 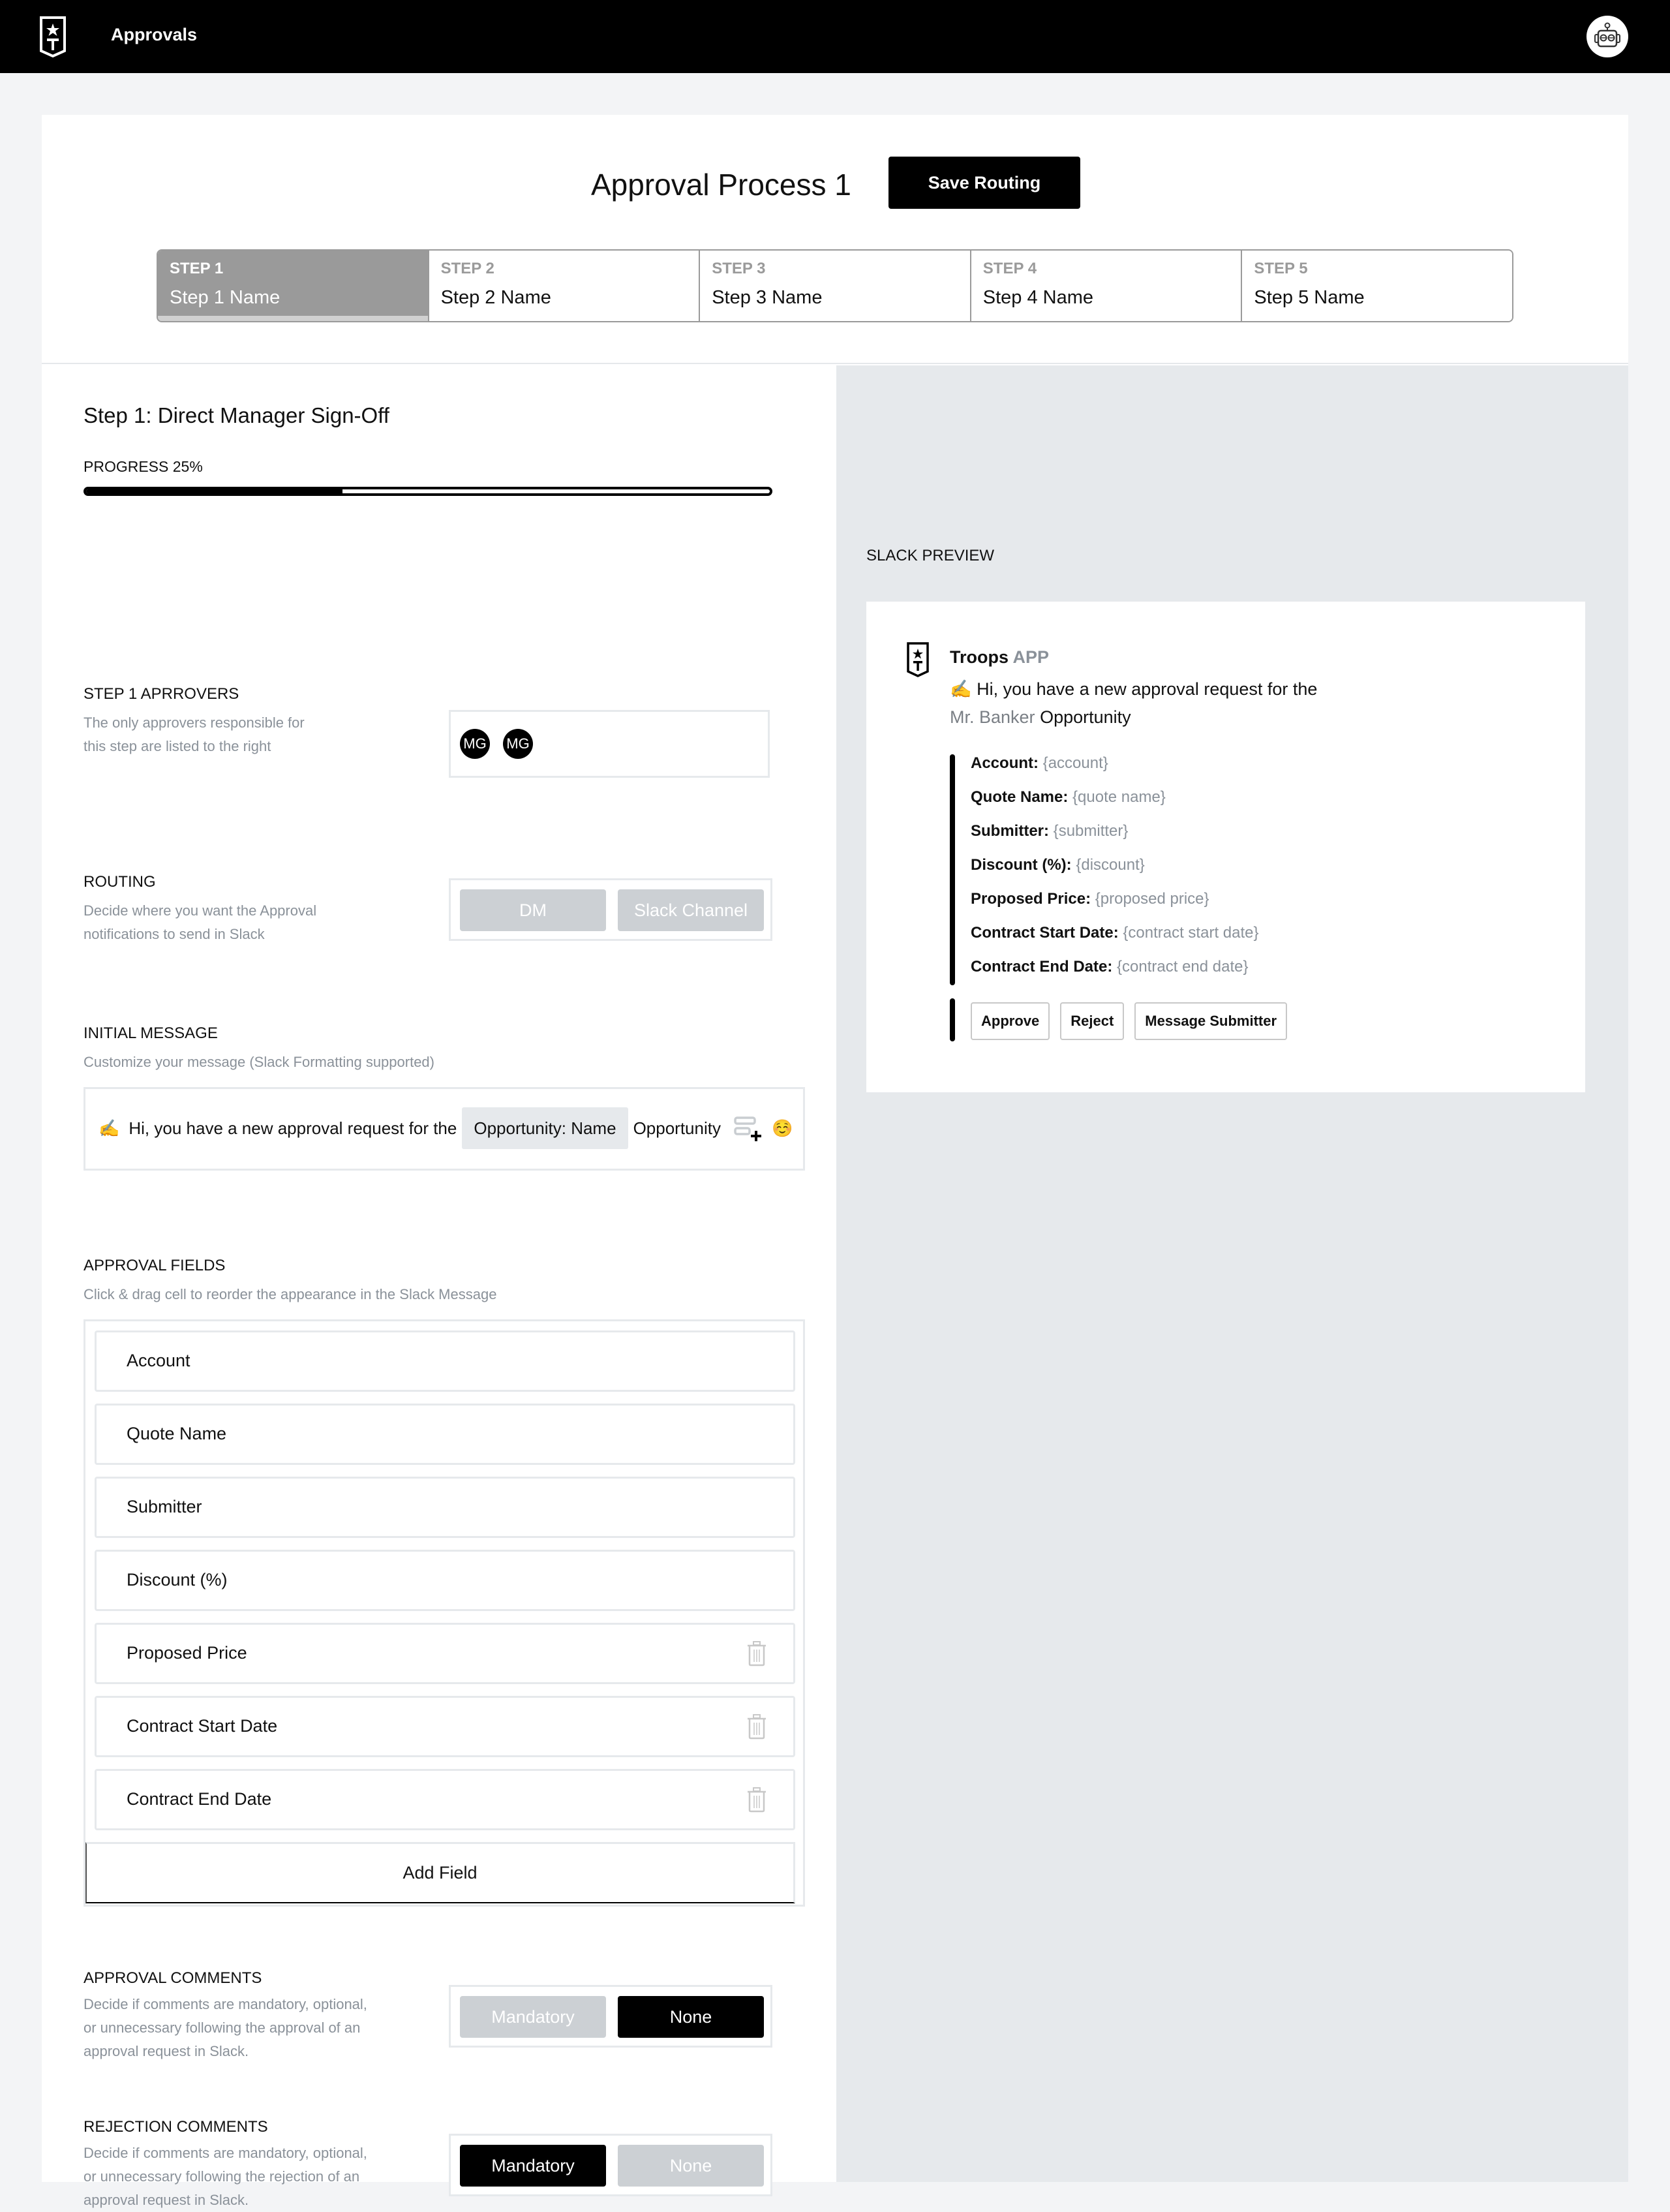 I want to click on emoji-picker-icon: ☺️, so click(x=783, y=1128).